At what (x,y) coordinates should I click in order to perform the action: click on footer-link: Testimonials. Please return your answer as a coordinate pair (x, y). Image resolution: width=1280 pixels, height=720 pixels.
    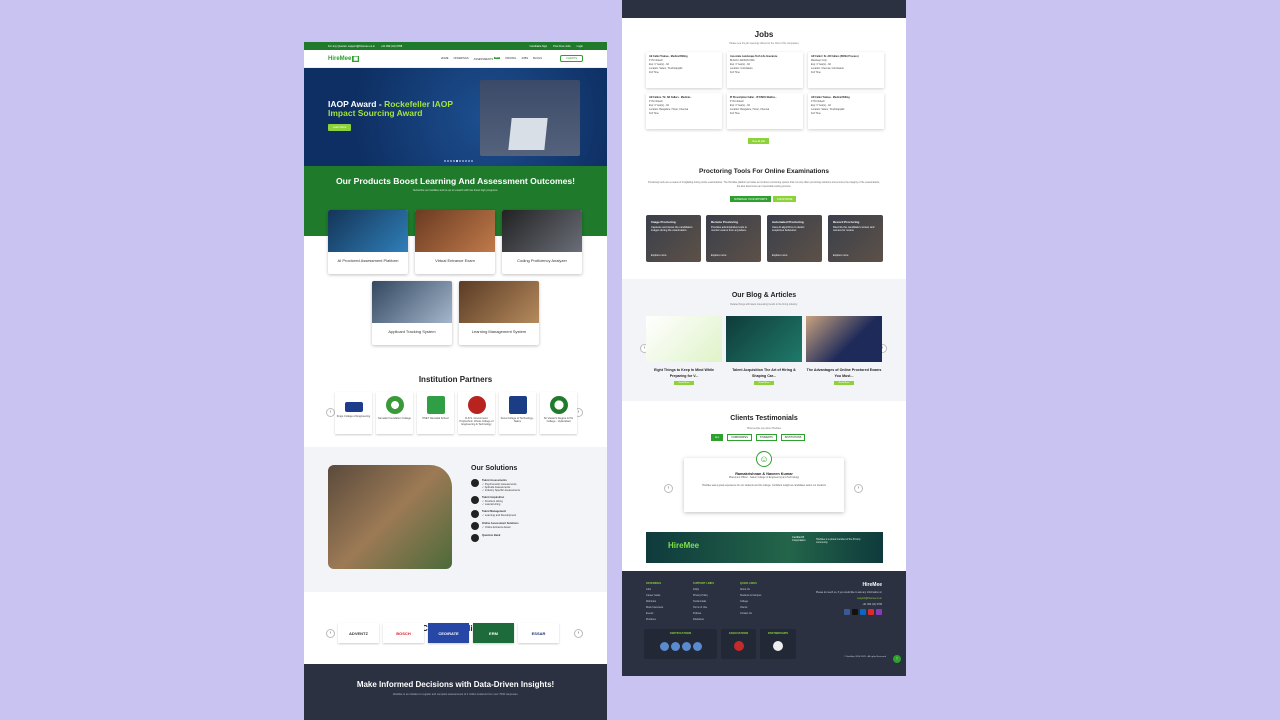
    Looking at the image, I should click on (703, 601).